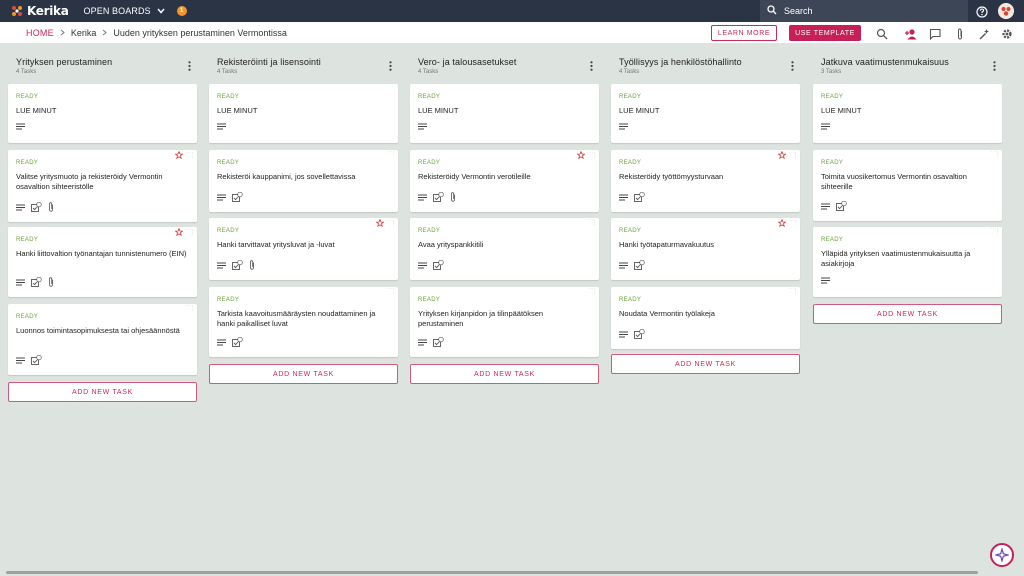 This screenshot has width=1024, height=576. What do you see at coordinates (982, 14) in the screenshot?
I see `help-icon` at bounding box center [982, 14].